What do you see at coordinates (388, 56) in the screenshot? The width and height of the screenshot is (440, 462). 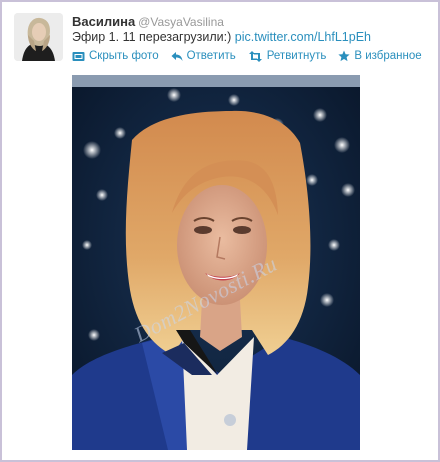 I see `favorite-label: В избранное` at bounding box center [388, 56].